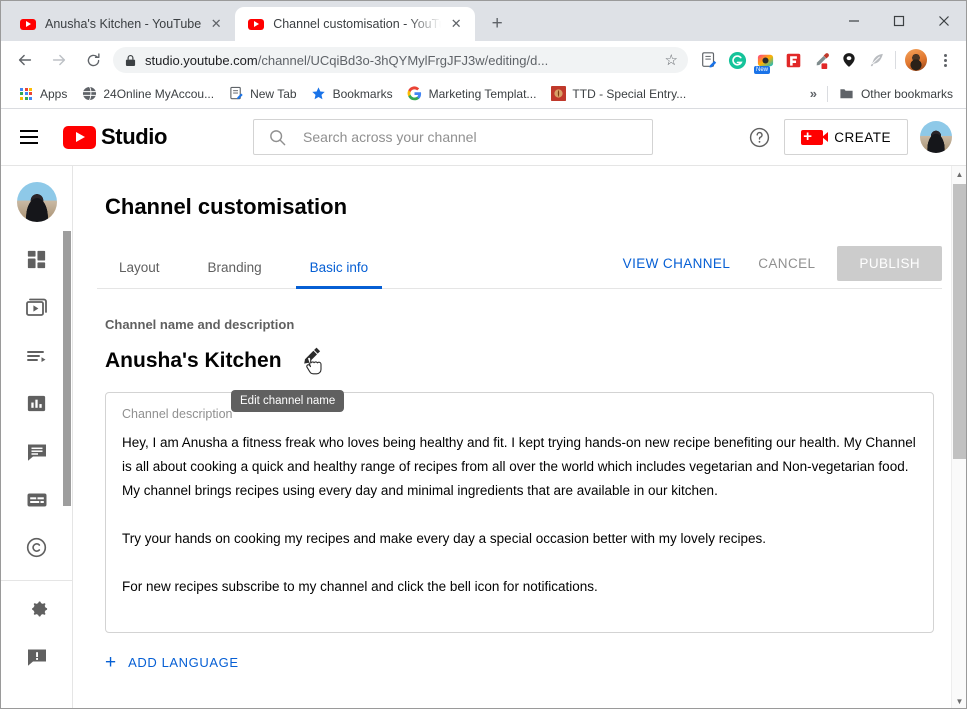 The image size is (967, 709). I want to click on scroll-up-arrow-icon: ▲, so click(959, 174).